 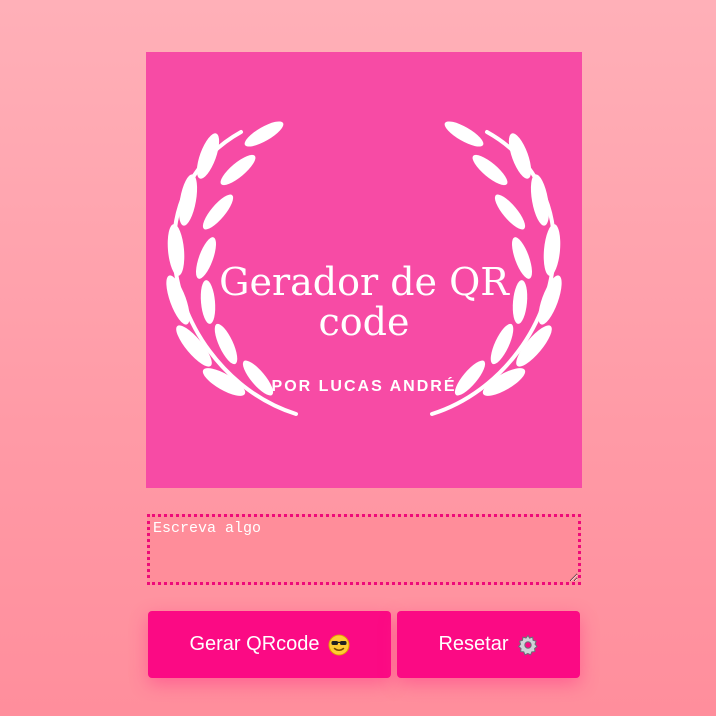 What do you see at coordinates (339, 645) in the screenshot?
I see `sunglasses-face-icon` at bounding box center [339, 645].